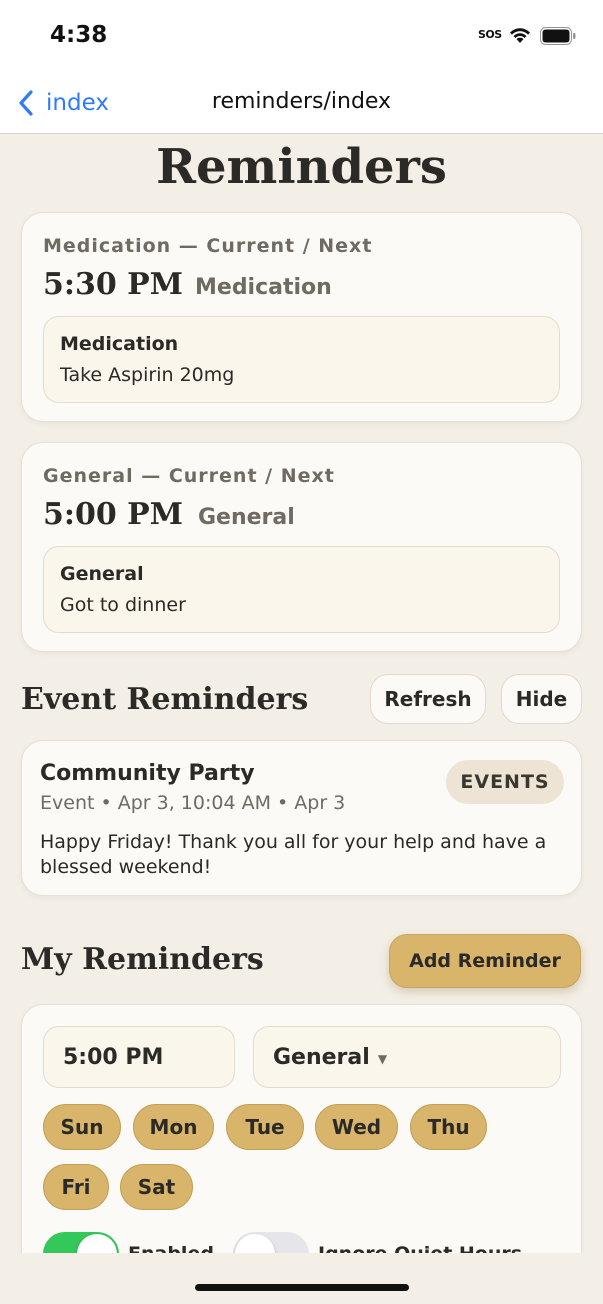  I want to click on card-category: Medication, so click(263, 287).